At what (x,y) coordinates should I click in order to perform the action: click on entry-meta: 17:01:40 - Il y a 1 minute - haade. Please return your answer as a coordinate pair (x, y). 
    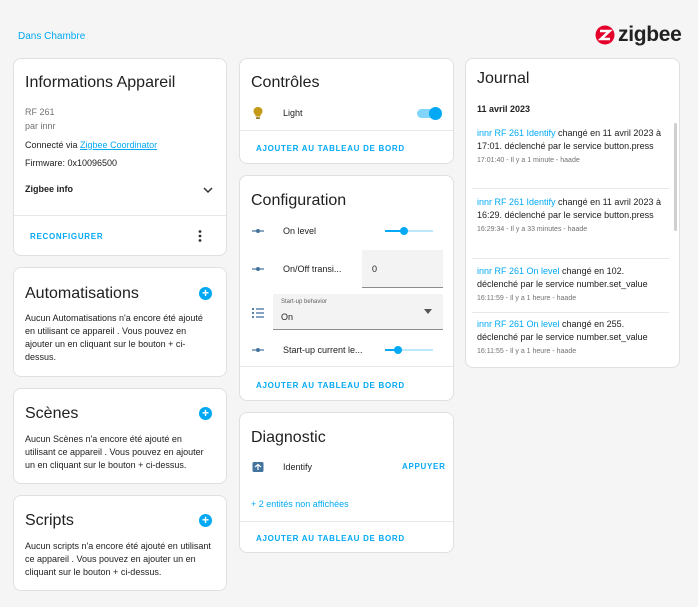
    Looking at the image, I should click on (528, 160).